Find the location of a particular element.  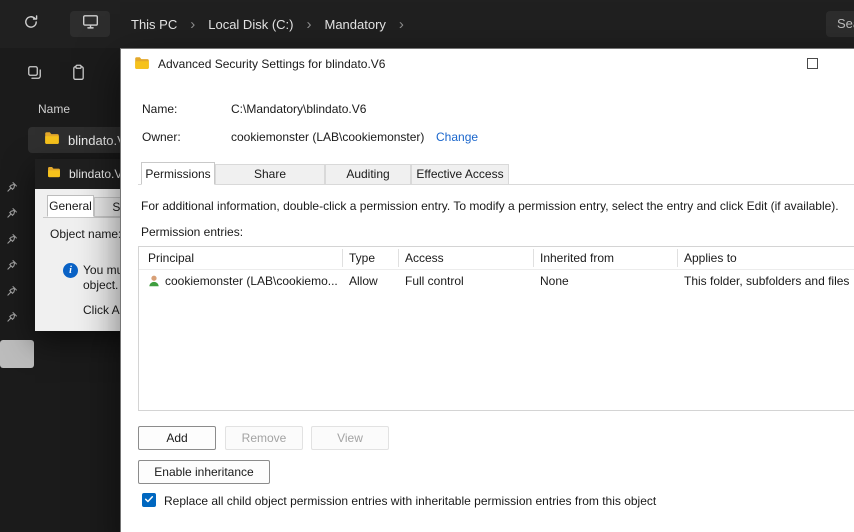

replace-permissions-checkbox is located at coordinates (149, 500).